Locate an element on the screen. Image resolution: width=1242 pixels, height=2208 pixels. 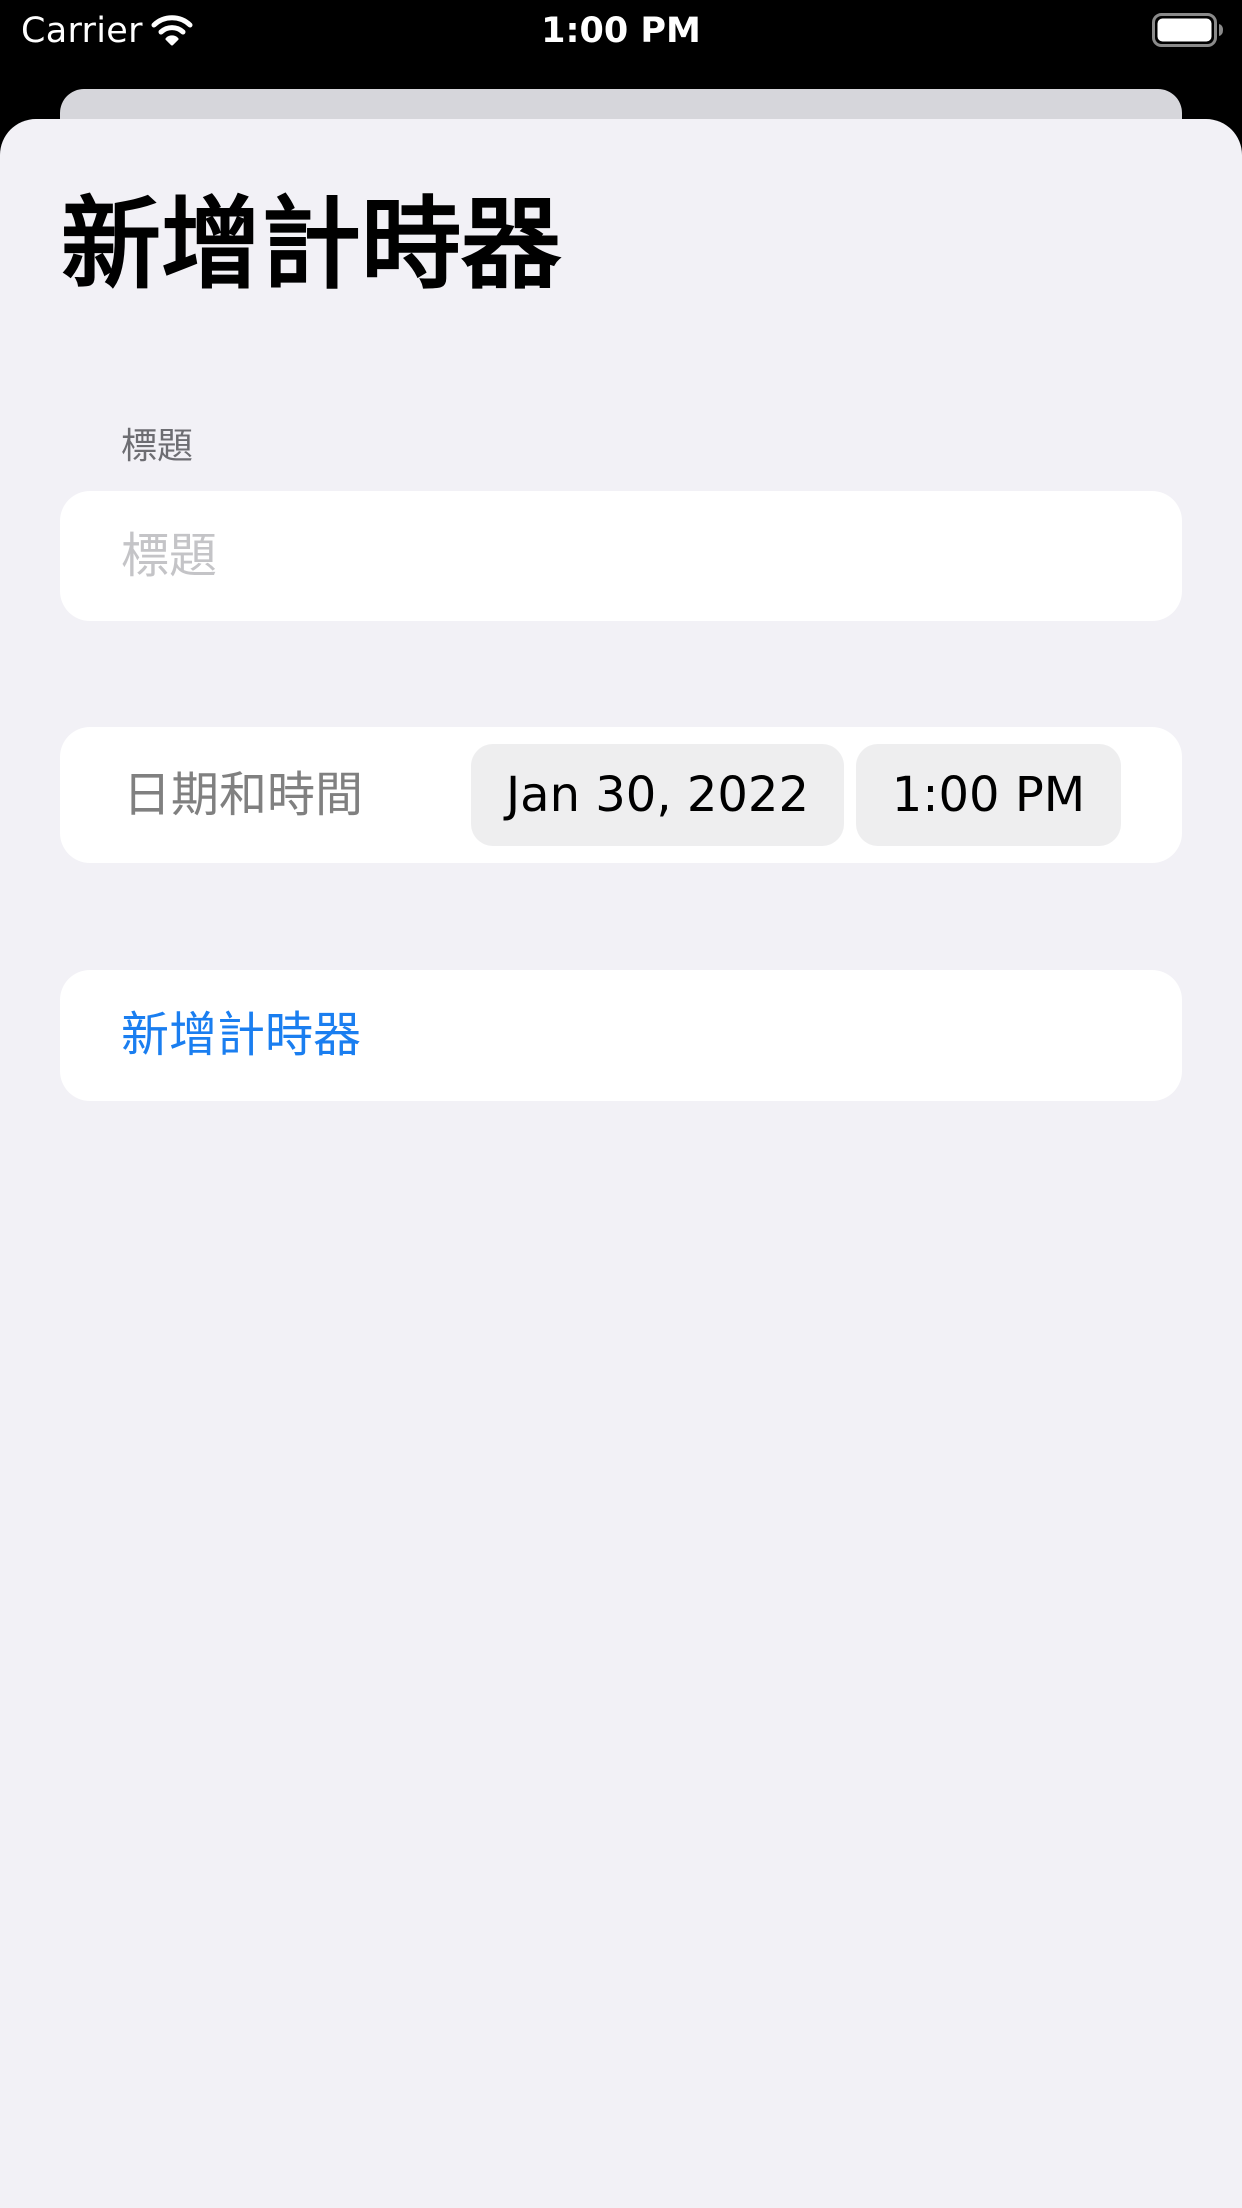
date-picker-button: Jan 30, 2022 is located at coordinates (657, 795).